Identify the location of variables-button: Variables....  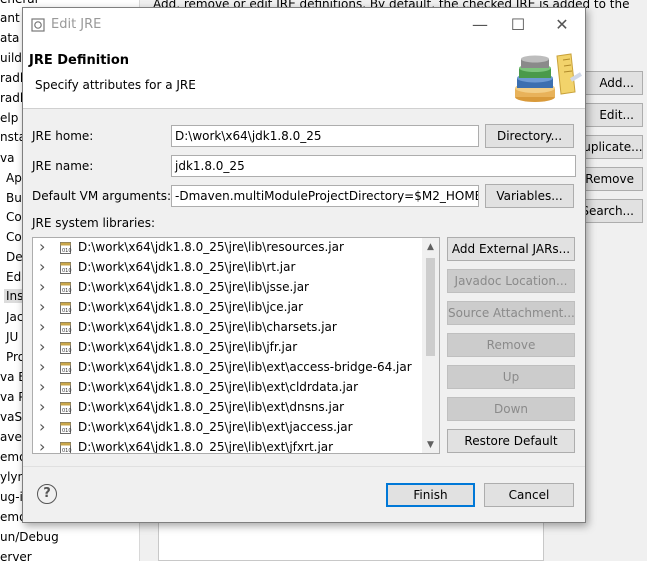
(529, 196).